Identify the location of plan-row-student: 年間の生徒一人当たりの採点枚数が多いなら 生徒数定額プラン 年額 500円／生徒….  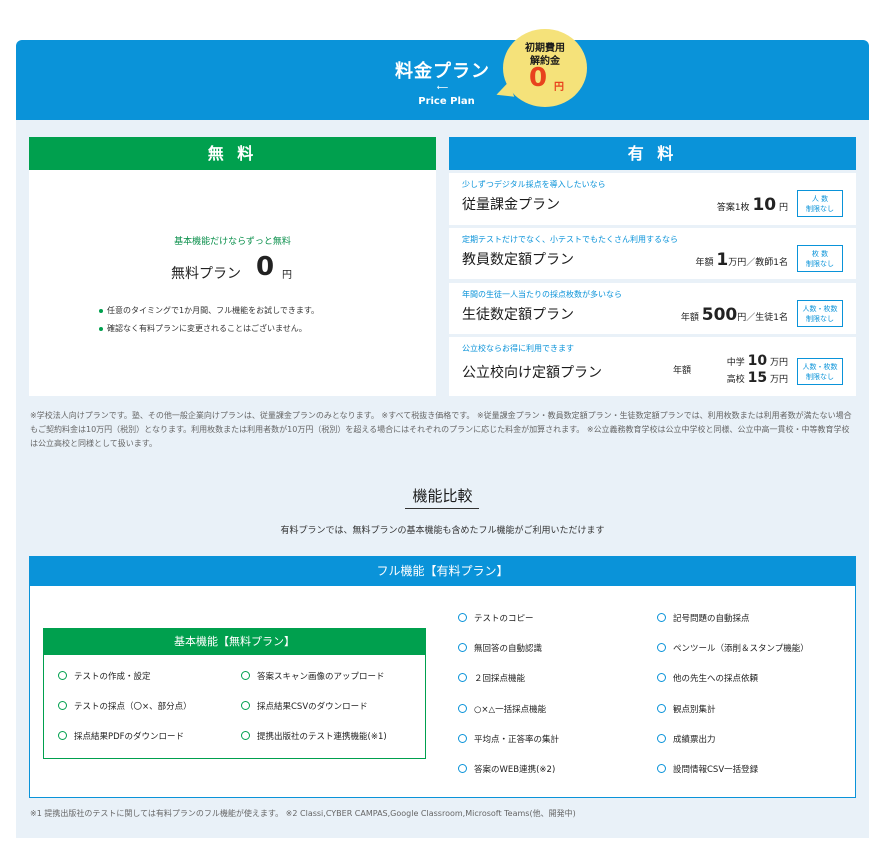
(652, 308).